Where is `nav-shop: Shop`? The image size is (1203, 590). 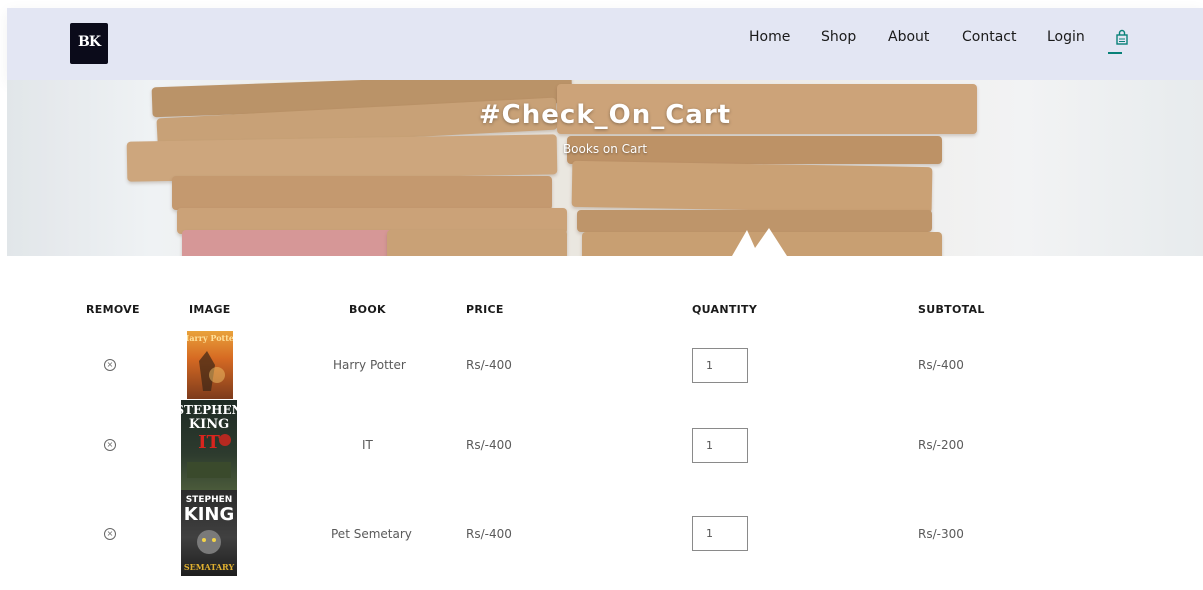 nav-shop: Shop is located at coordinates (838, 37).